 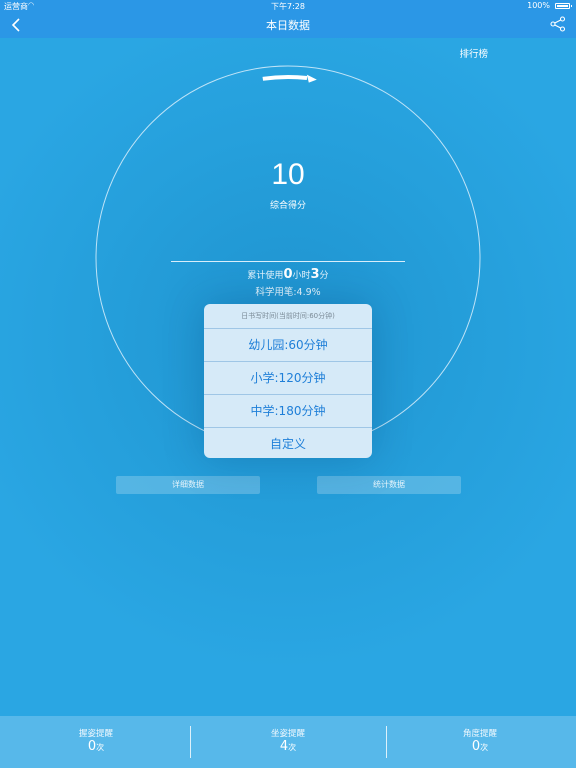 I want to click on score-value: 10, so click(x=288, y=174).